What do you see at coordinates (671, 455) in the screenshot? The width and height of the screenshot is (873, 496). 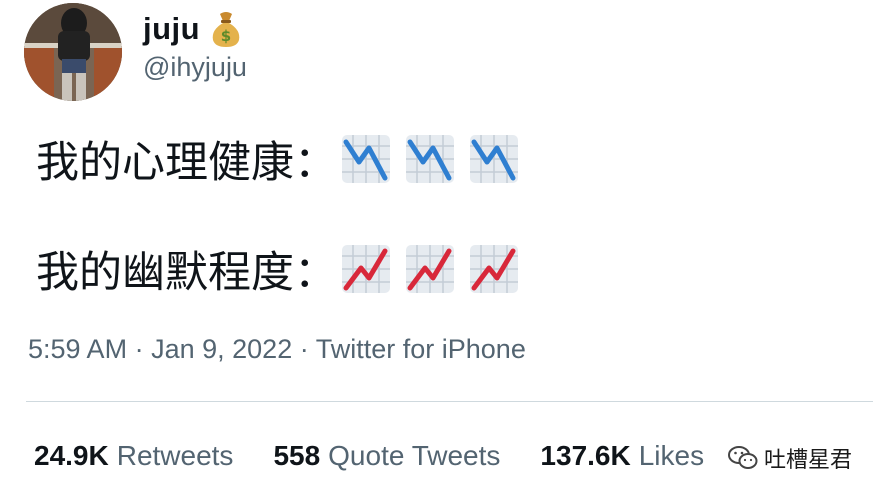 I see `likes-label: Likes` at bounding box center [671, 455].